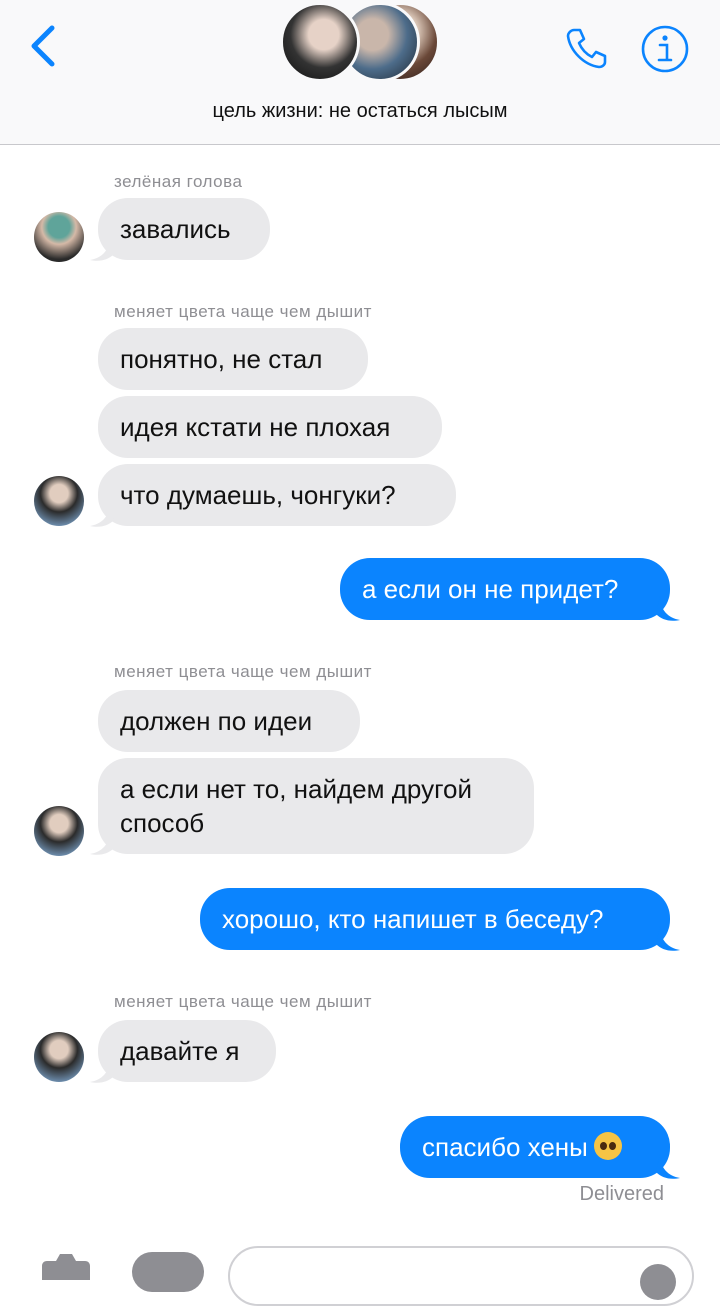 This screenshot has height=1306, width=720. Describe the element at coordinates (505, 589) in the screenshot. I see `outgoing-bubble: а если он не придет?` at that location.